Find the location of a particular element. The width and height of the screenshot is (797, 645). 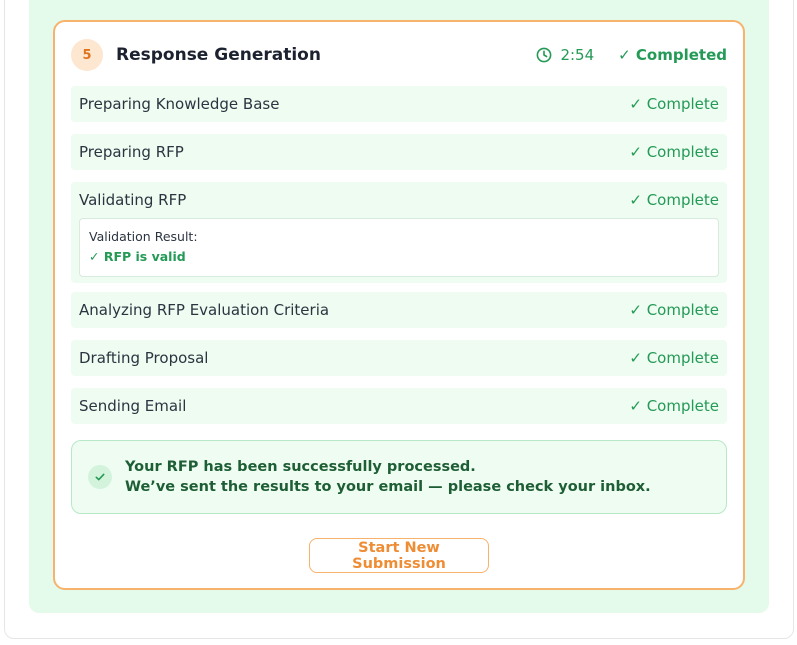

substep-preparing-rfp: Preparing RFP ✓ Complete is located at coordinates (399, 152).